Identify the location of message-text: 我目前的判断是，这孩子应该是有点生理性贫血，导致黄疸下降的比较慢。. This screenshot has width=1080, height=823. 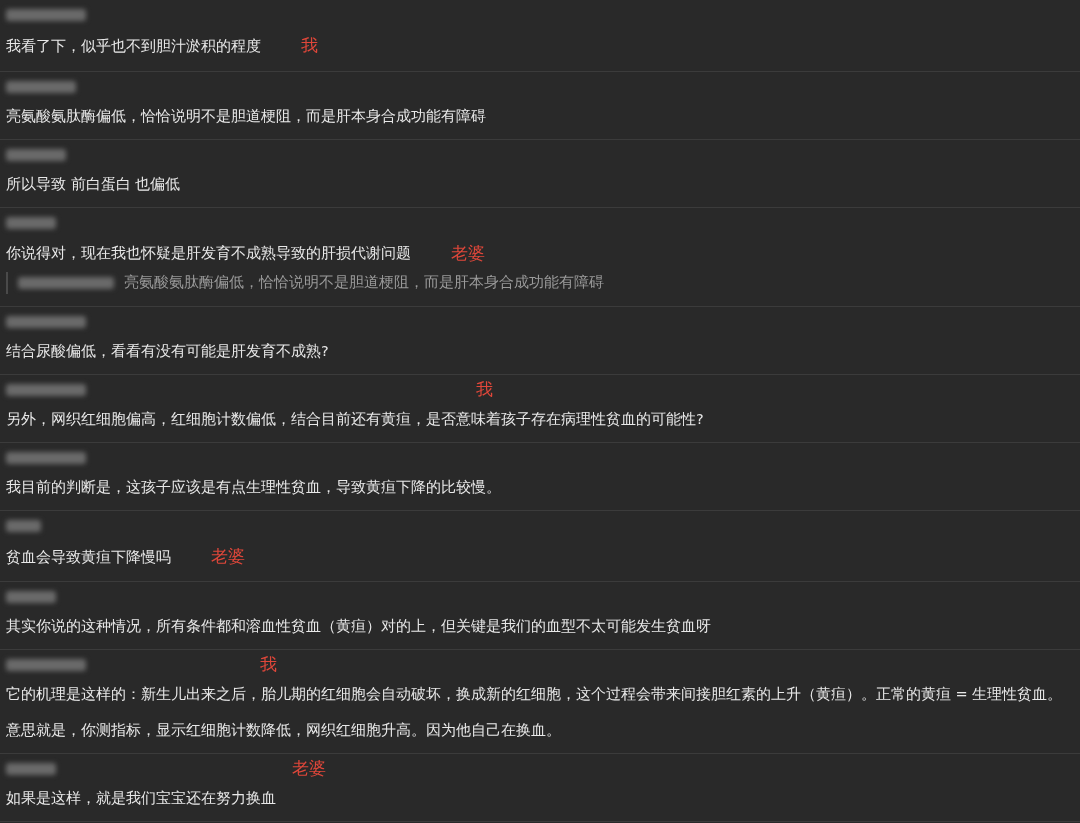
(253, 487).